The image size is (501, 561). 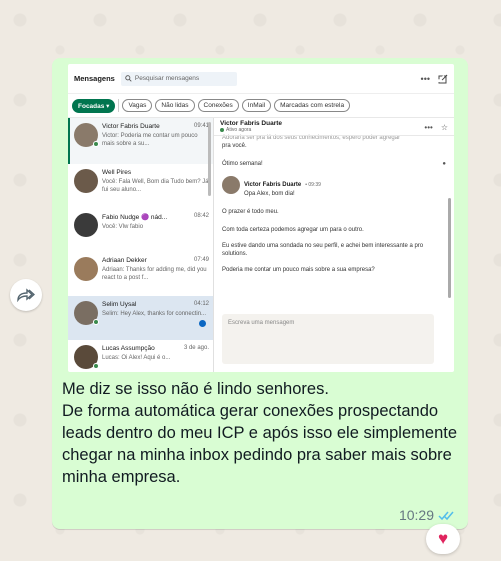 I want to click on filter-marcadas: Marcadas com estrela, so click(x=312, y=105).